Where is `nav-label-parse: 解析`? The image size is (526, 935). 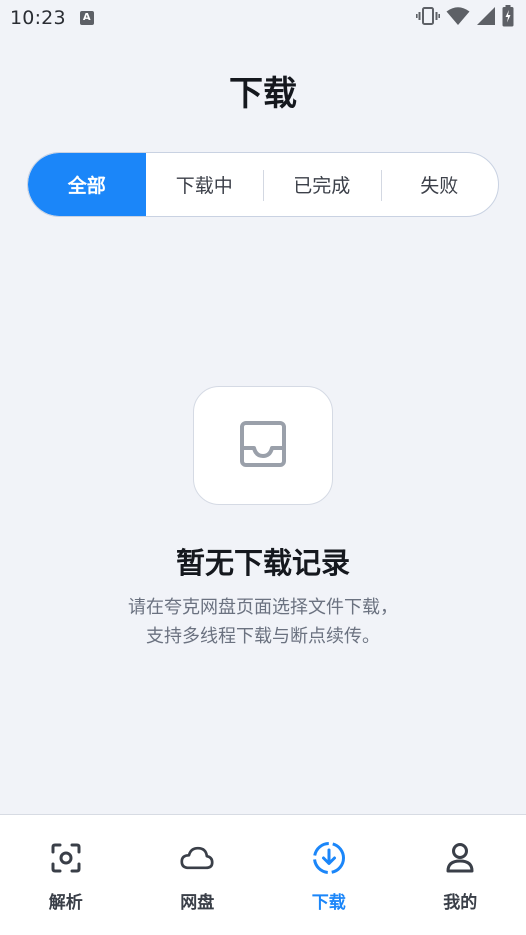 nav-label-parse: 解析 is located at coordinates (65, 903).